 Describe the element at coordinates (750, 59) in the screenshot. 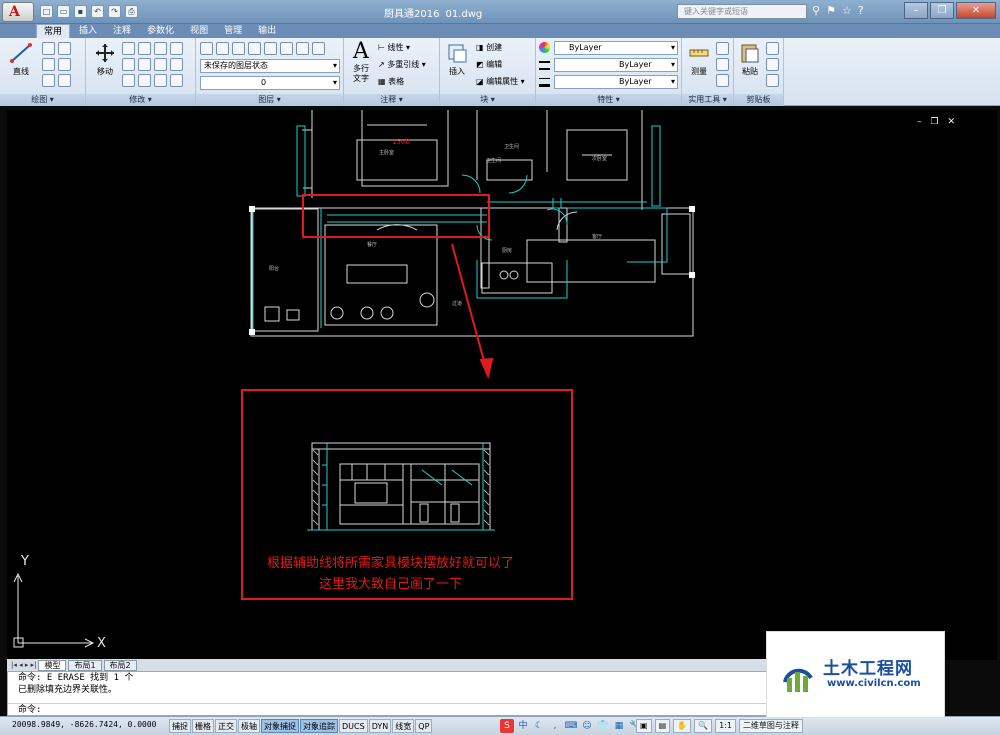

I see `paste-button: 粘贴` at that location.